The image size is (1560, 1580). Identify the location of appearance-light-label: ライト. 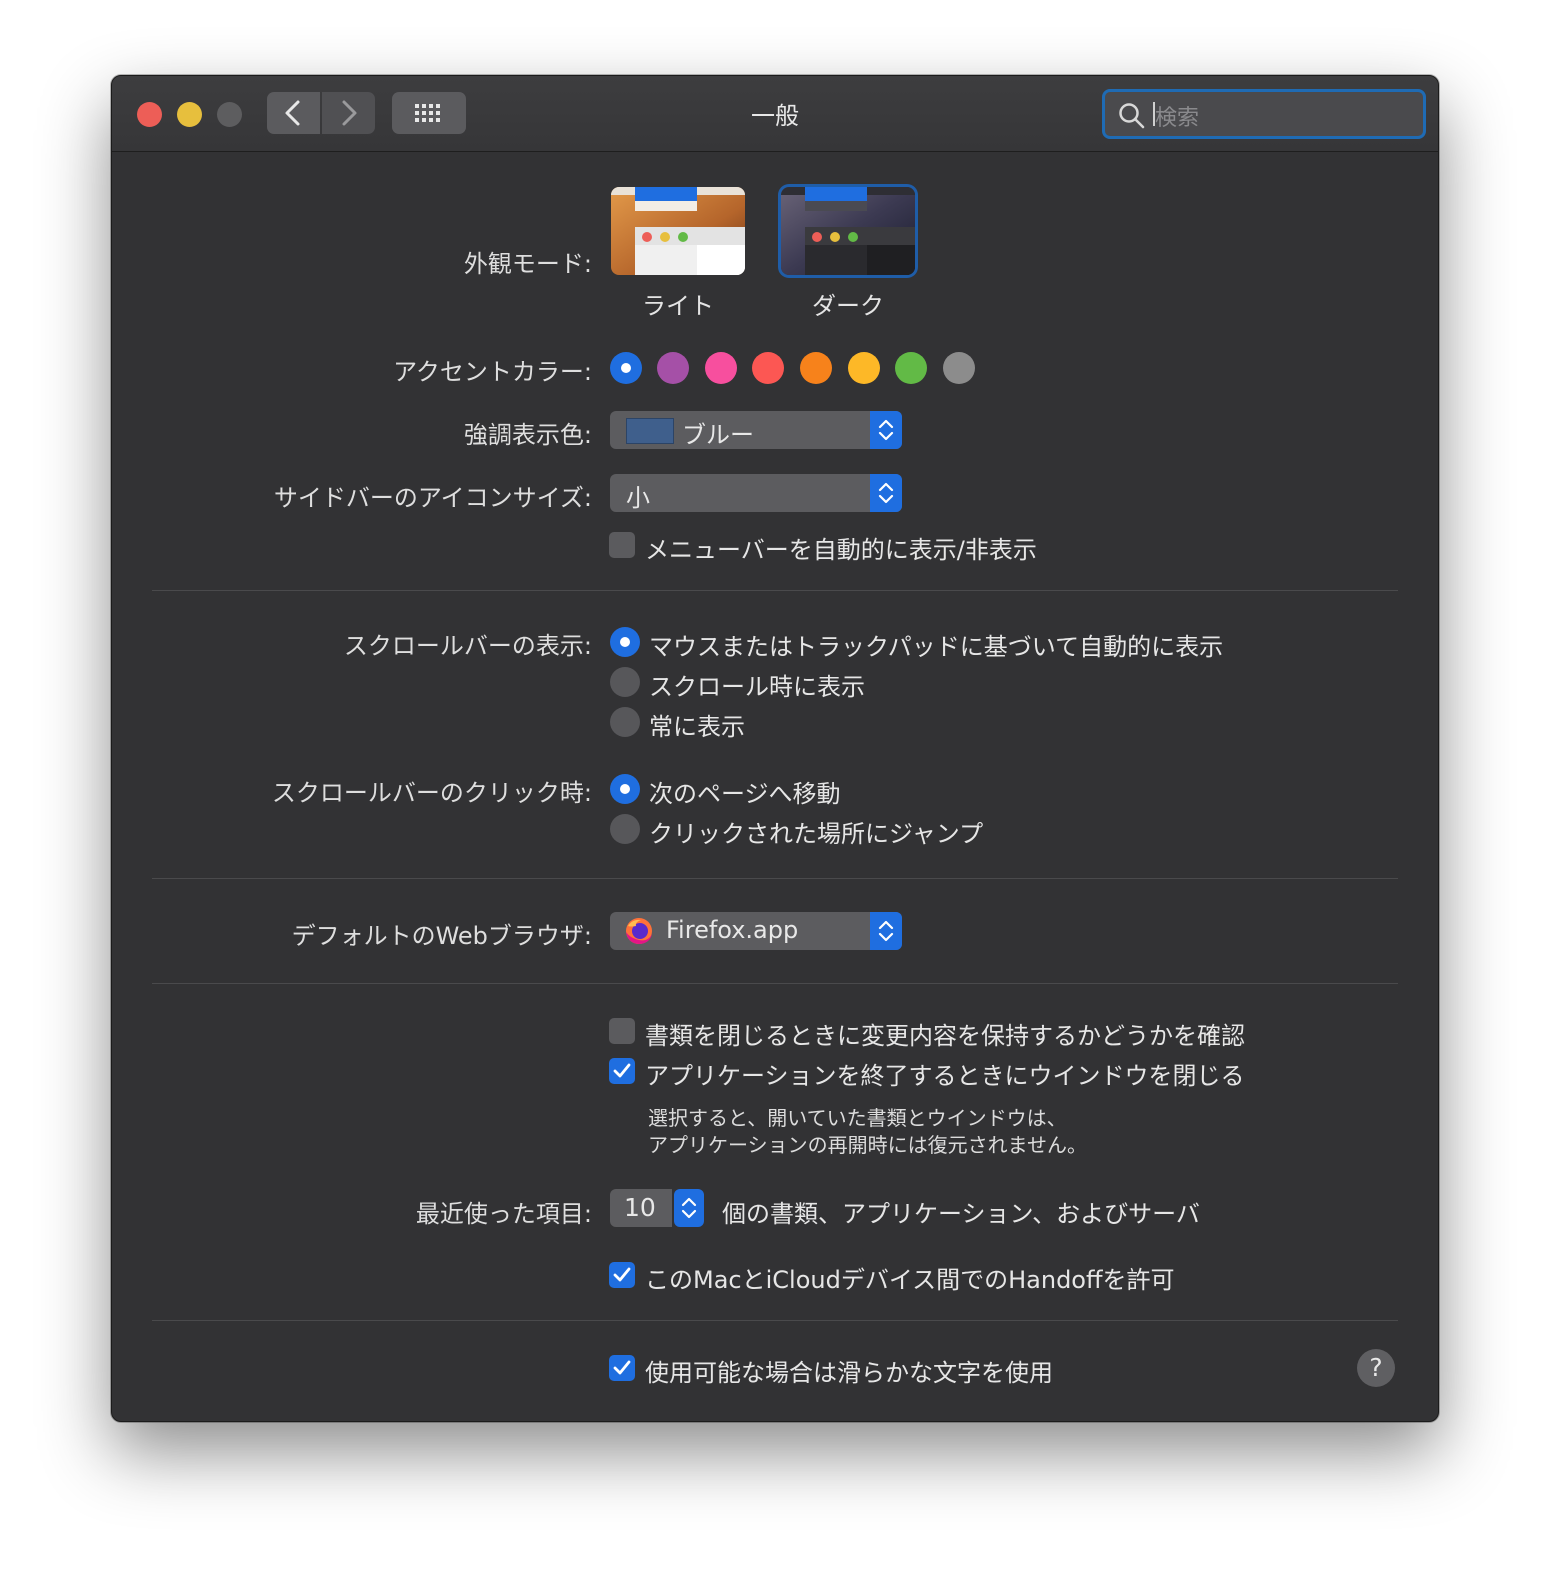
(678, 306).